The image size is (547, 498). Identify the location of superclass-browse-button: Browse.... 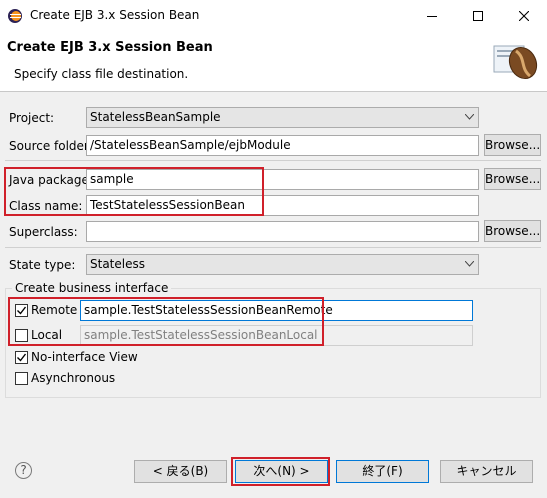
(512, 231).